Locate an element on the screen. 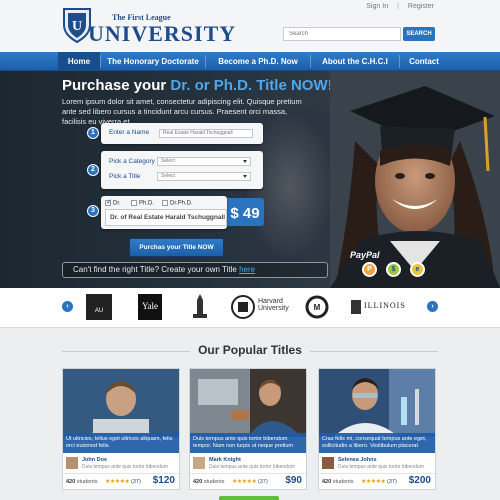 The height and width of the screenshot is (500, 500). search-button: SEARCH is located at coordinates (419, 34).